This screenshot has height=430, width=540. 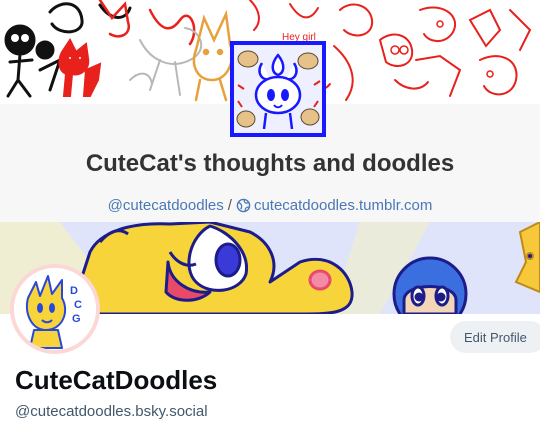 I want to click on blog-url-link: cutecatdoodles.tumblr.com, so click(x=343, y=205).